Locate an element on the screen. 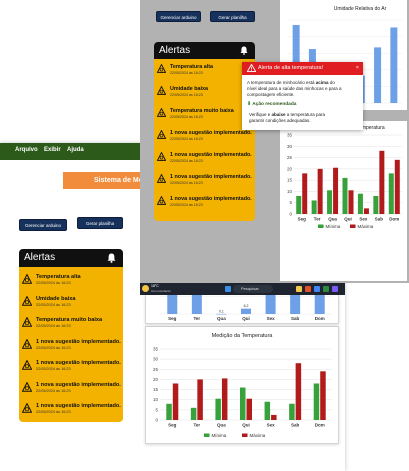 The width and height of the screenshot is (409, 471). popup-header: Alerta de alta temperatura! × is located at coordinates (302, 68).